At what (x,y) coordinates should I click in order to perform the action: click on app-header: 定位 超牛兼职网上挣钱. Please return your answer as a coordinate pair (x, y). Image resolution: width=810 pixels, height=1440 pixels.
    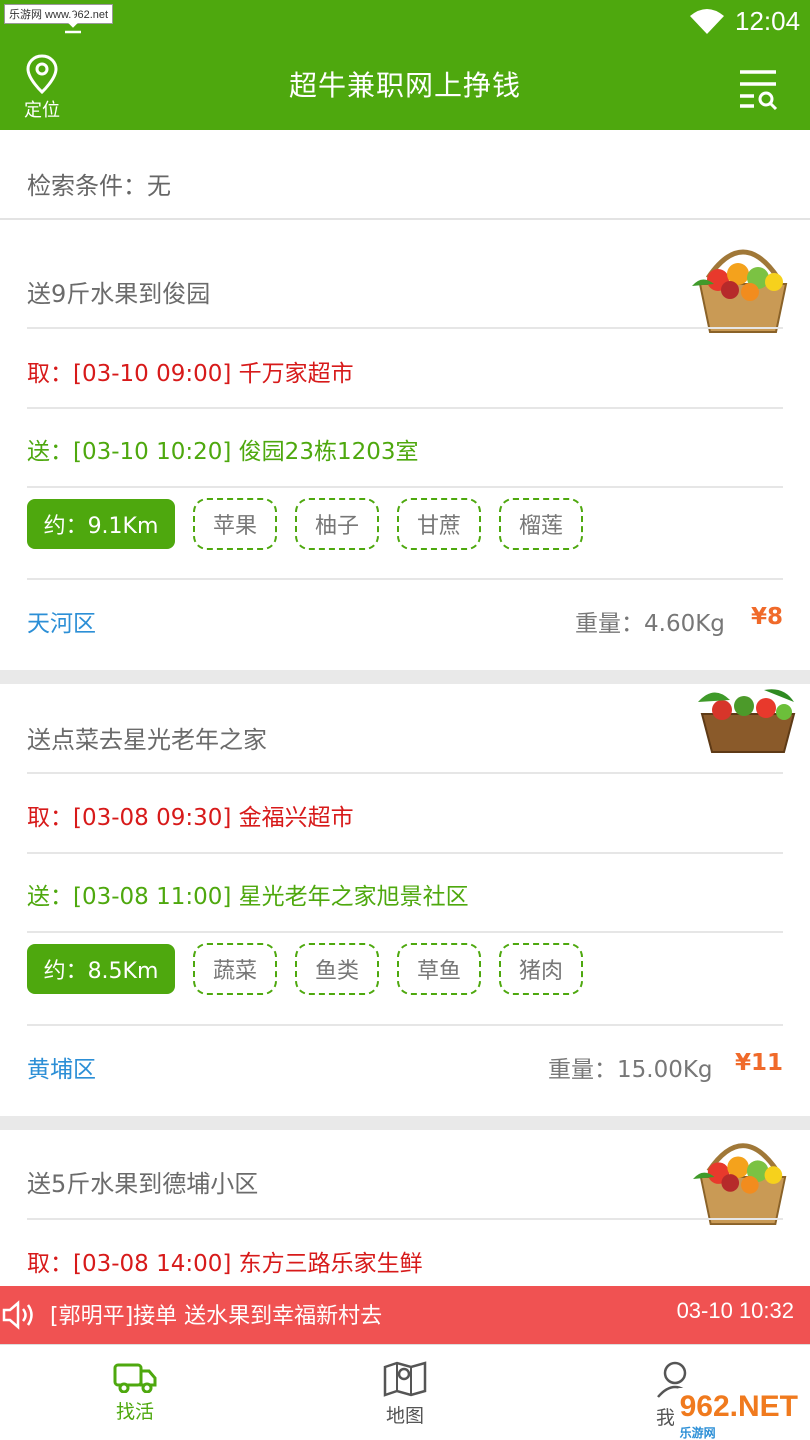
    Looking at the image, I should click on (405, 87).